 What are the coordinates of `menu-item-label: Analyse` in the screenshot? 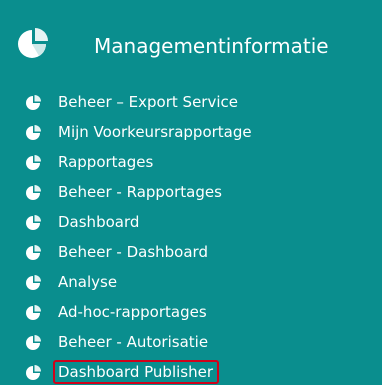 It's located at (88, 282).